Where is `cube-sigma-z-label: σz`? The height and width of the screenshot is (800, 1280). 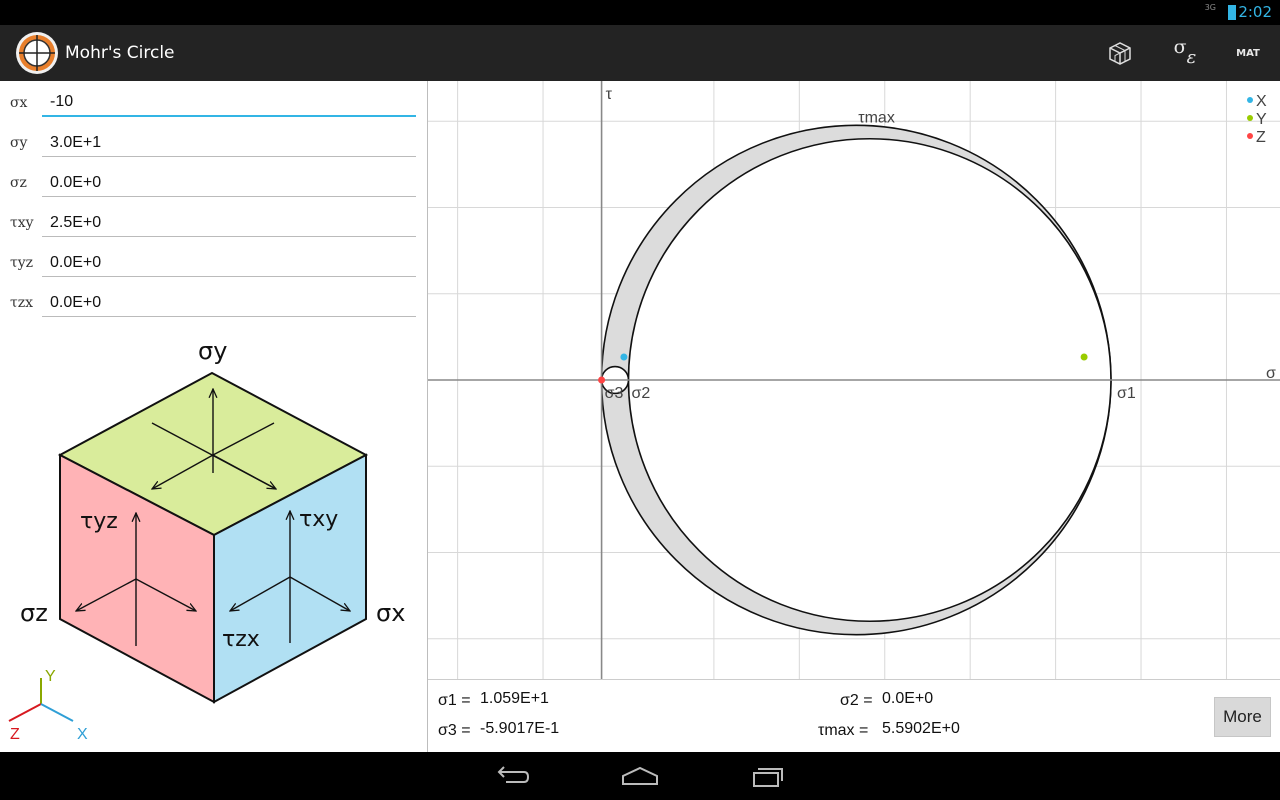
cube-sigma-z-label: σz is located at coordinates (34, 613).